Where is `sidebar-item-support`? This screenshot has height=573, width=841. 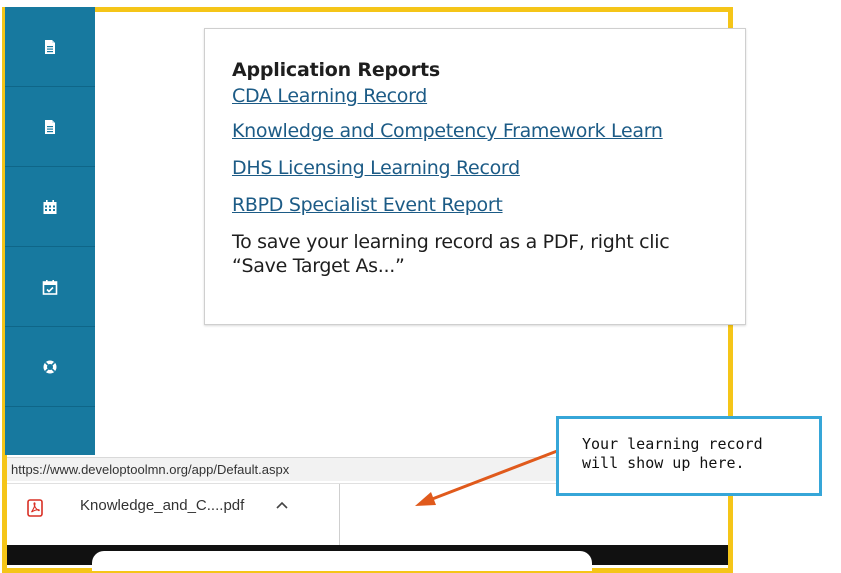
sidebar-item-support is located at coordinates (50, 367).